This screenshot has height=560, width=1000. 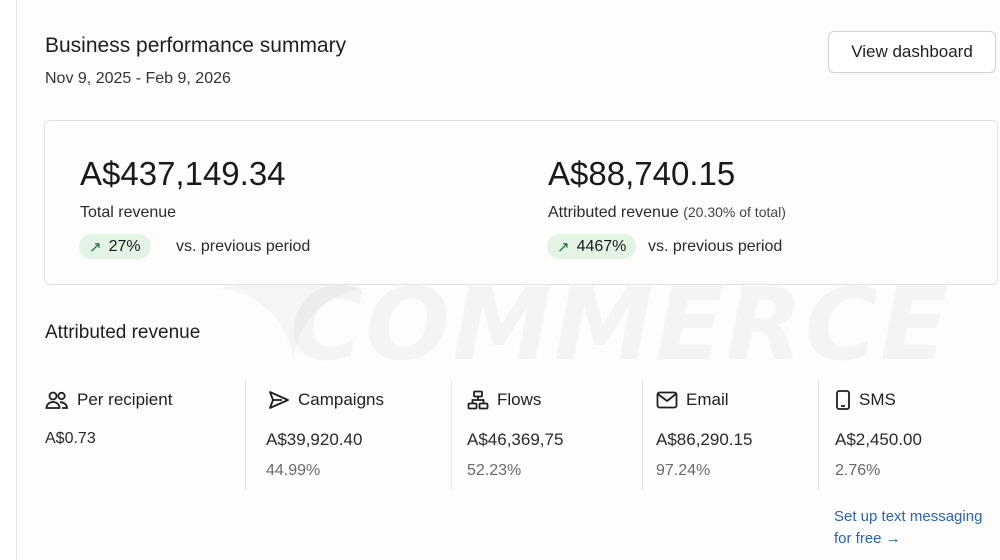 I want to click on campaigns-column: Campaigns A$39,920.40 44.99%, so click(x=348, y=435).